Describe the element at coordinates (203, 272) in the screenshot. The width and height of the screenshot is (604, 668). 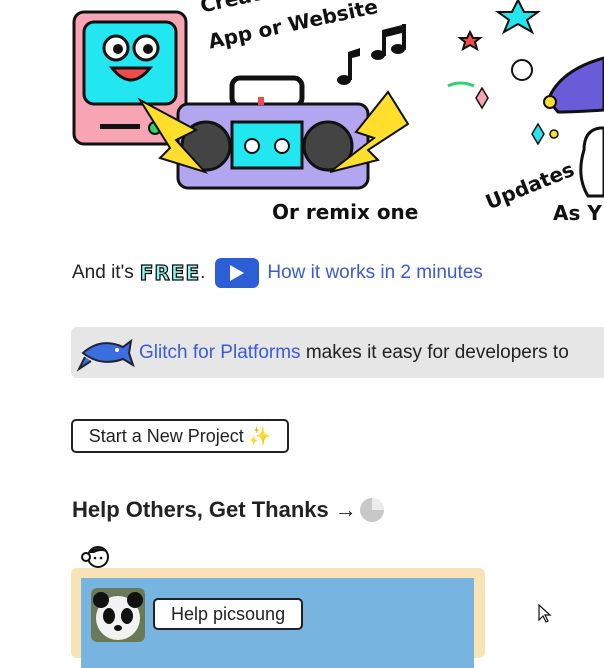
I see `free-period: .` at that location.